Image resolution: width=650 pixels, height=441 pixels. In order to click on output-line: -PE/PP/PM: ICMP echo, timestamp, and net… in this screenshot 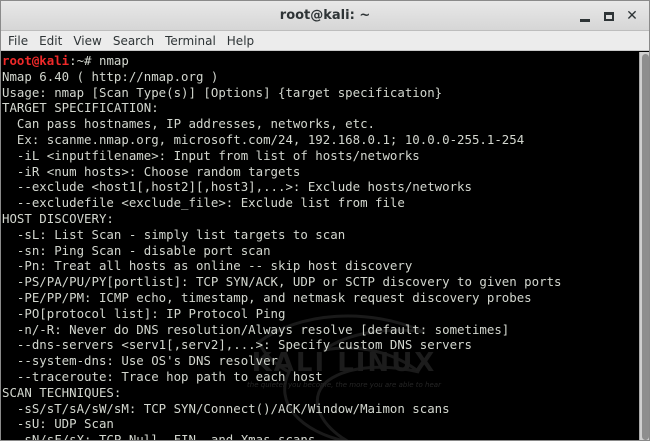, I will do `click(267, 297)`.